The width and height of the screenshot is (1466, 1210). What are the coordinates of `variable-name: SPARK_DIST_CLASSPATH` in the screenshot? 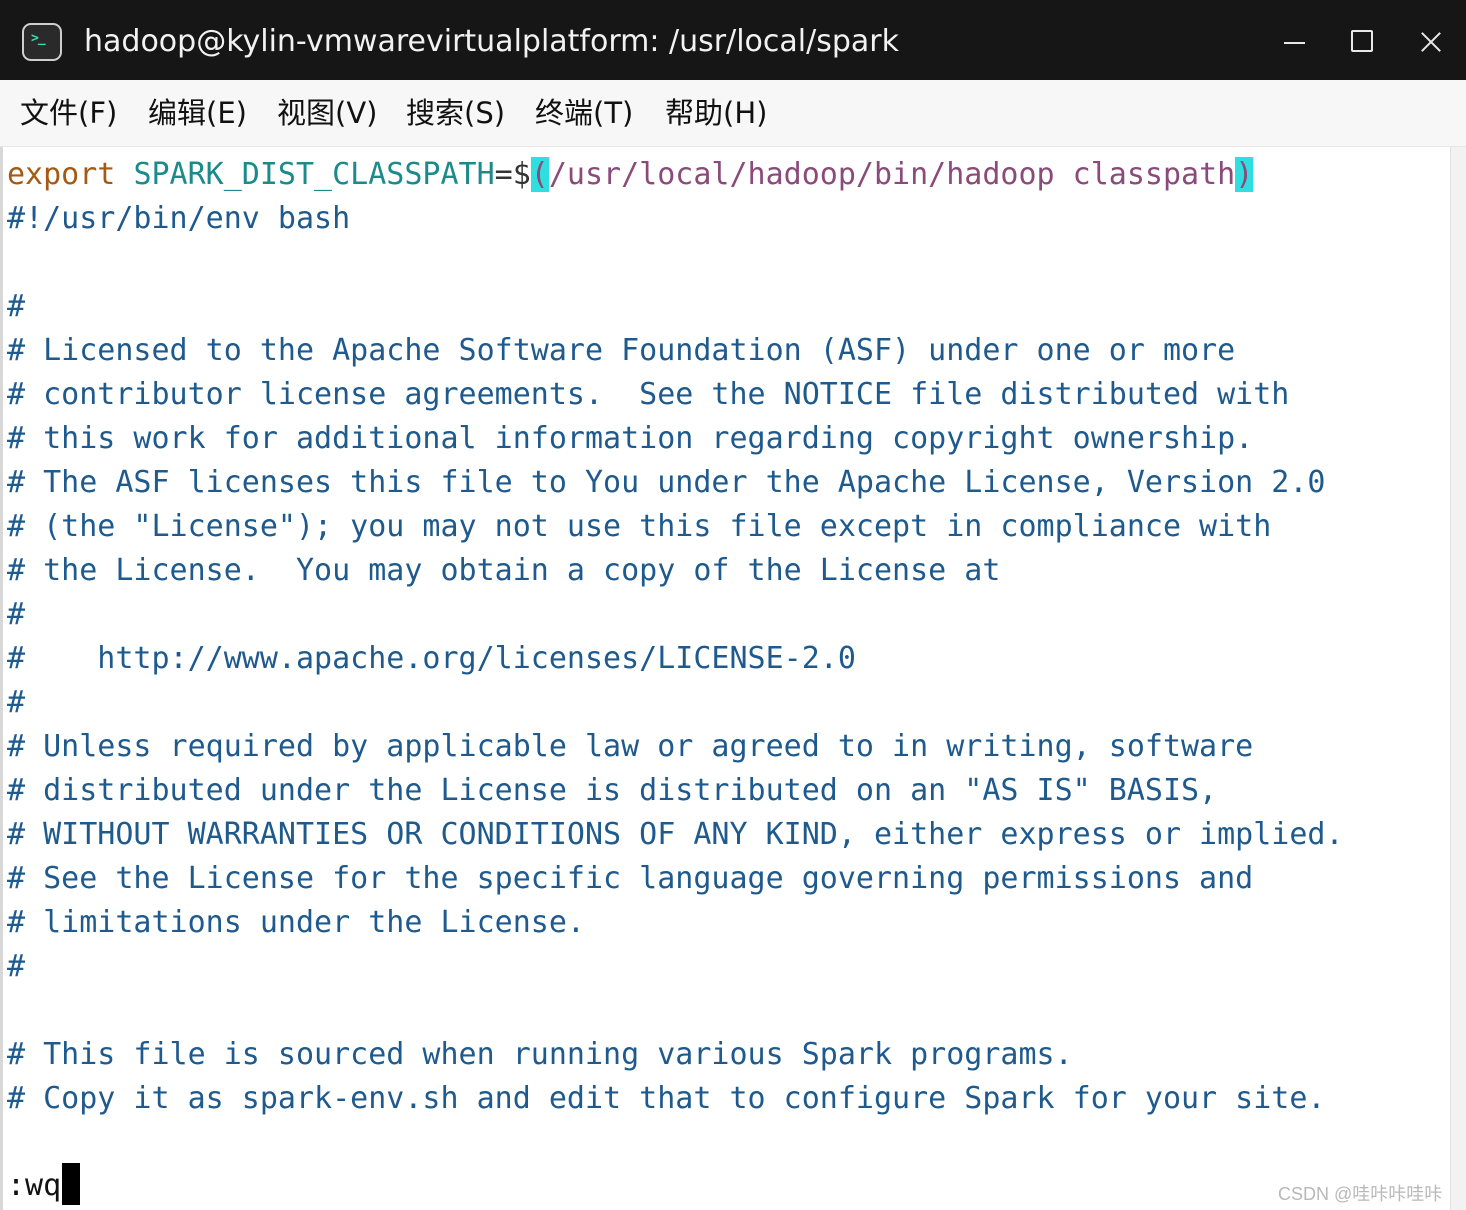 It's located at (314, 174).